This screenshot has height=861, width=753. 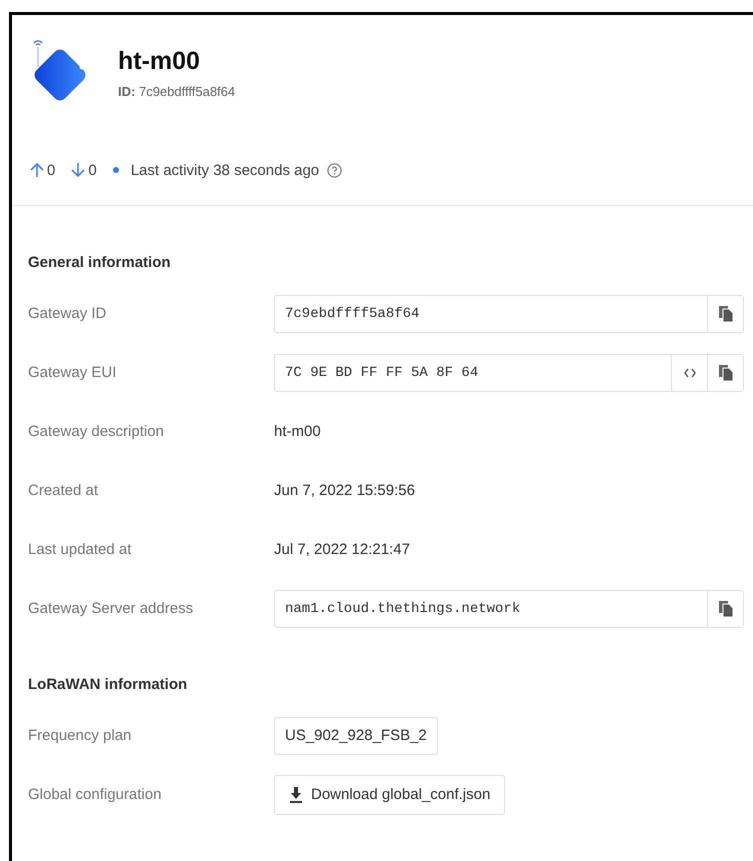 I want to click on field-label: Last updated at, so click(x=80, y=549).